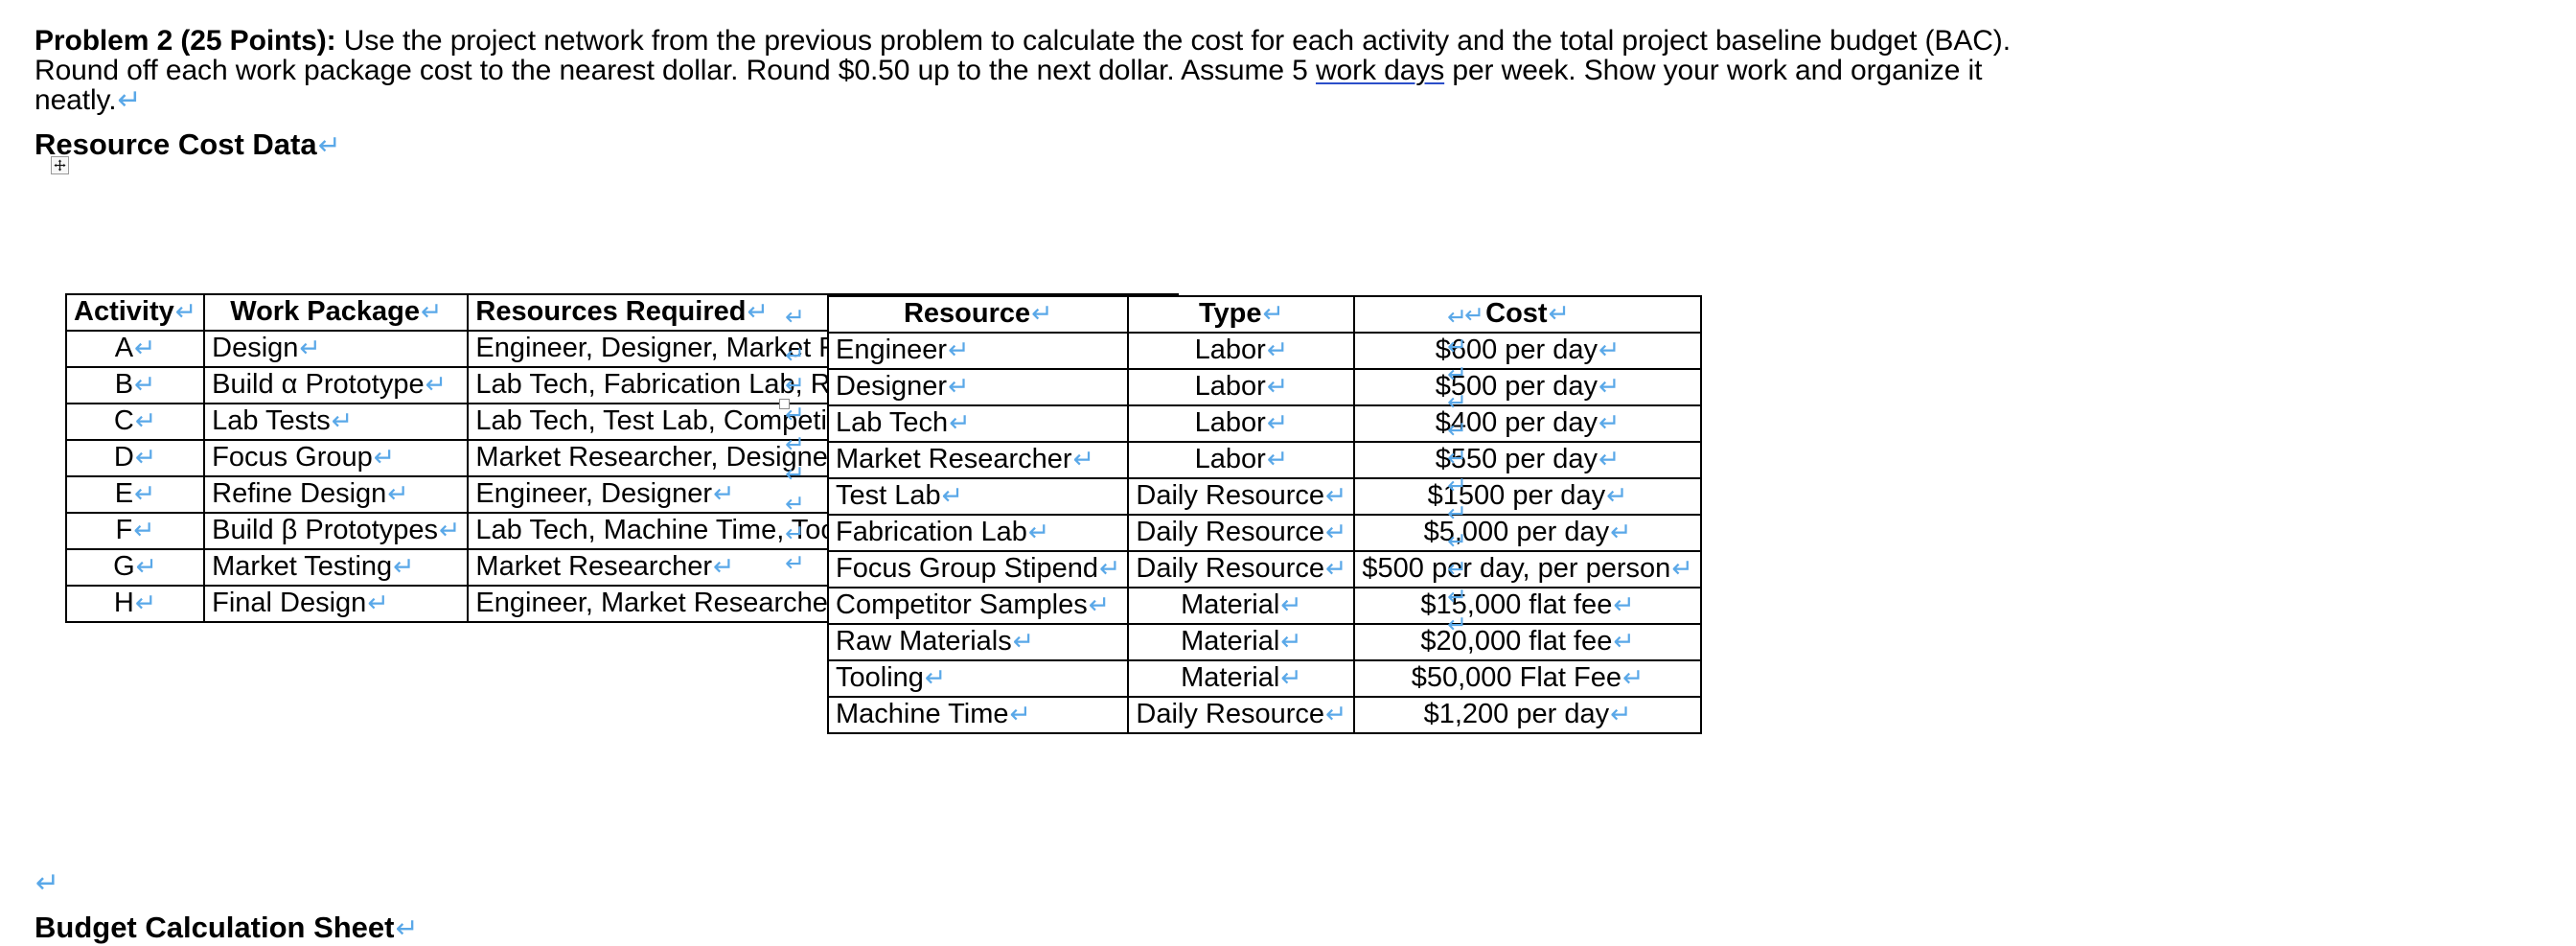 Image resolution: width=2576 pixels, height=946 pixels. What do you see at coordinates (135, 458) in the screenshot?
I see `cell-activity: D↵` at bounding box center [135, 458].